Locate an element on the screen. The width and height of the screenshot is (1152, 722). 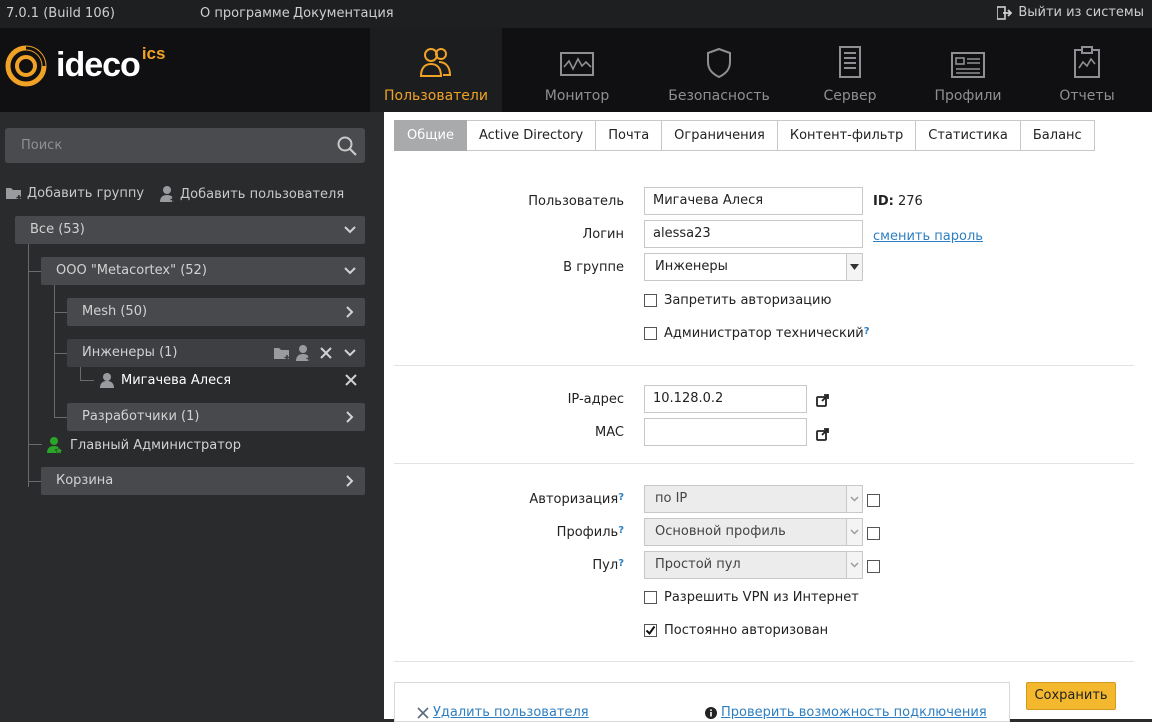
add-user-label: Добавить пользователя is located at coordinates (262, 194).